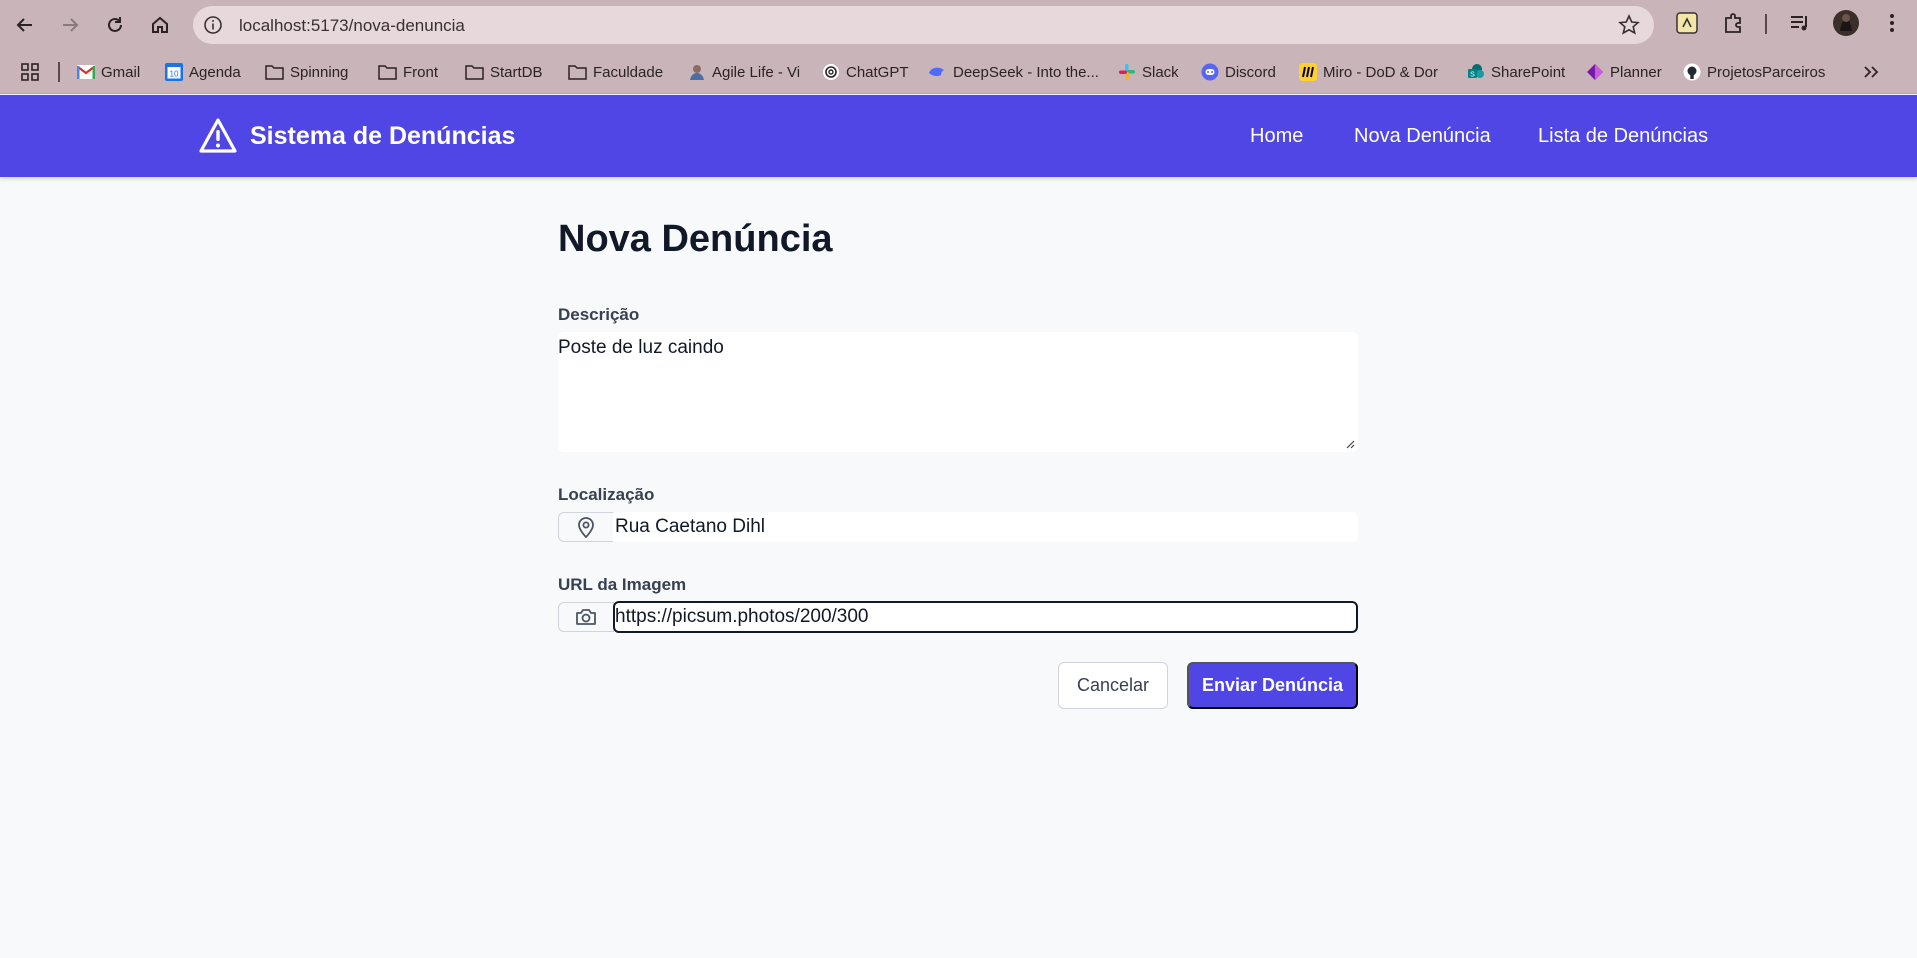  I want to click on imagem-url-input: https://picsum.photos/200/300, so click(985, 617).